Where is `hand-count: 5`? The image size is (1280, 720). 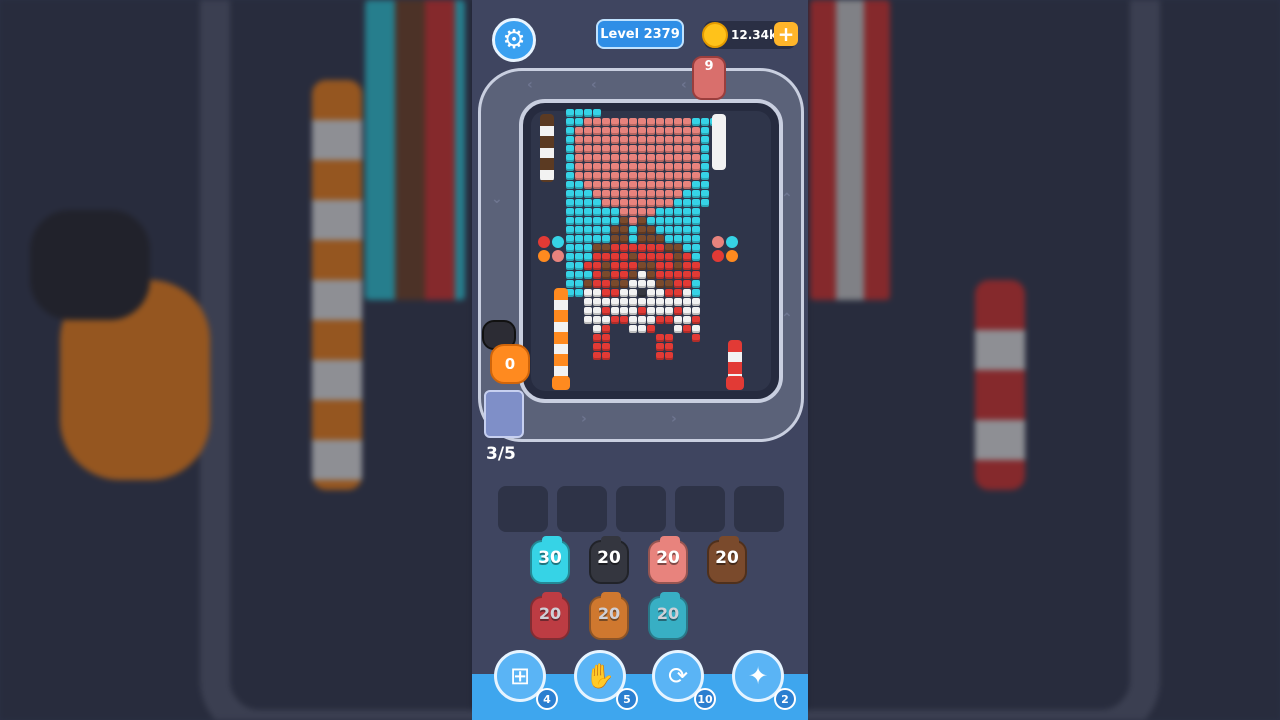
hand-count: 5 is located at coordinates (627, 699).